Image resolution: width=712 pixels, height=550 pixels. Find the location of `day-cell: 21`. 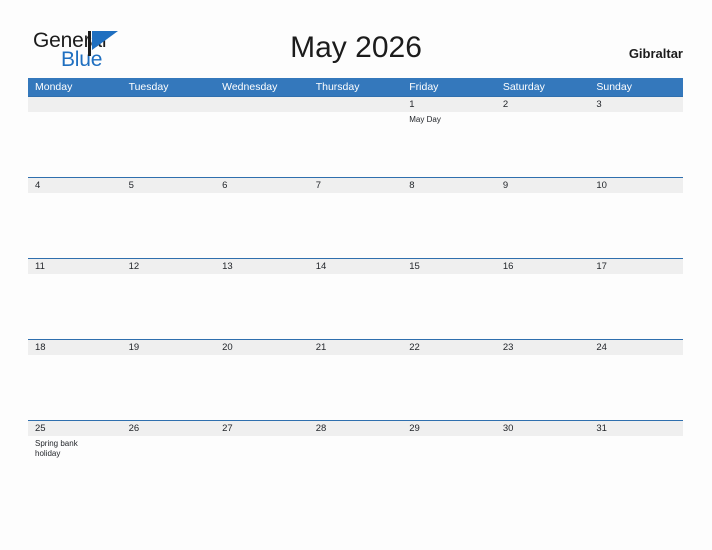

day-cell: 21 is located at coordinates (356, 380).